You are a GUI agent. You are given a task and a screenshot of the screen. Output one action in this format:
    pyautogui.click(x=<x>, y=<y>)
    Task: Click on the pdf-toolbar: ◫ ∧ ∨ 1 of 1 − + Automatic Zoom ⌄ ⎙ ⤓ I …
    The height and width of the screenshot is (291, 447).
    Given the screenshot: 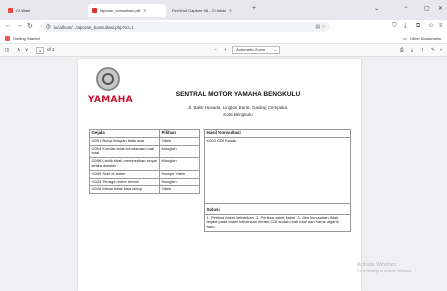 What is the action you would take?
    pyautogui.click(x=223, y=50)
    